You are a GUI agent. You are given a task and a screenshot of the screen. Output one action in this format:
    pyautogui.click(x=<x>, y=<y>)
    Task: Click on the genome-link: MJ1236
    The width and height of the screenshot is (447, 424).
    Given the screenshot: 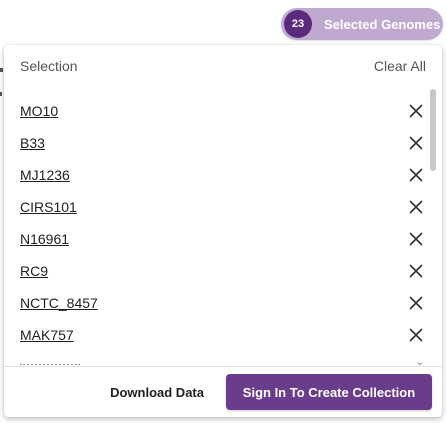 What is the action you would take?
    pyautogui.click(x=45, y=175)
    